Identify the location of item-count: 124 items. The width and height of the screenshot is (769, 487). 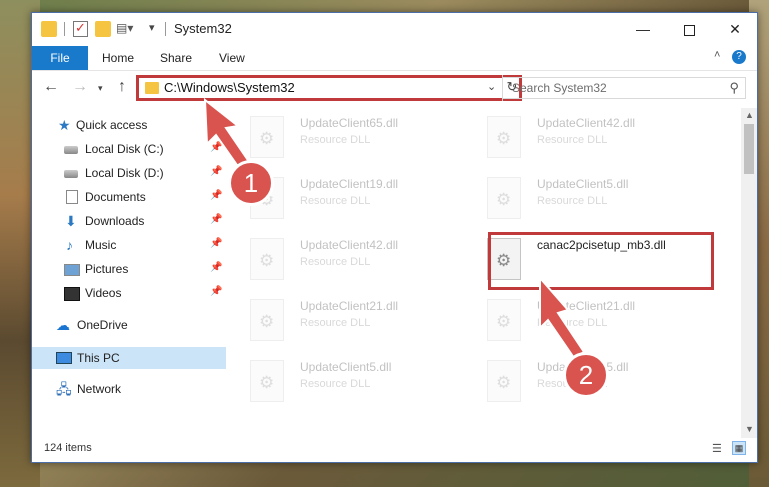
(68, 448).